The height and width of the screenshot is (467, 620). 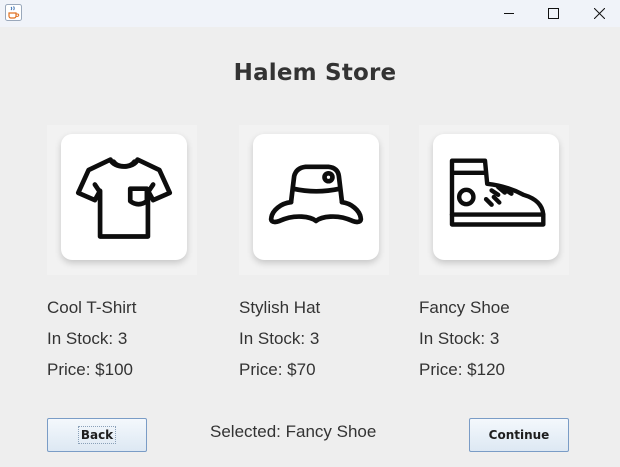 I want to click on minimize-icon, so click(x=508, y=13).